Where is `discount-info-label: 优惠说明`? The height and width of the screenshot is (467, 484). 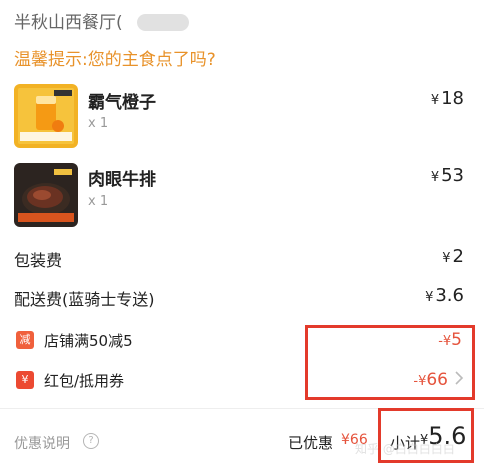
discount-info-label: 优惠说明 is located at coordinates (42, 443).